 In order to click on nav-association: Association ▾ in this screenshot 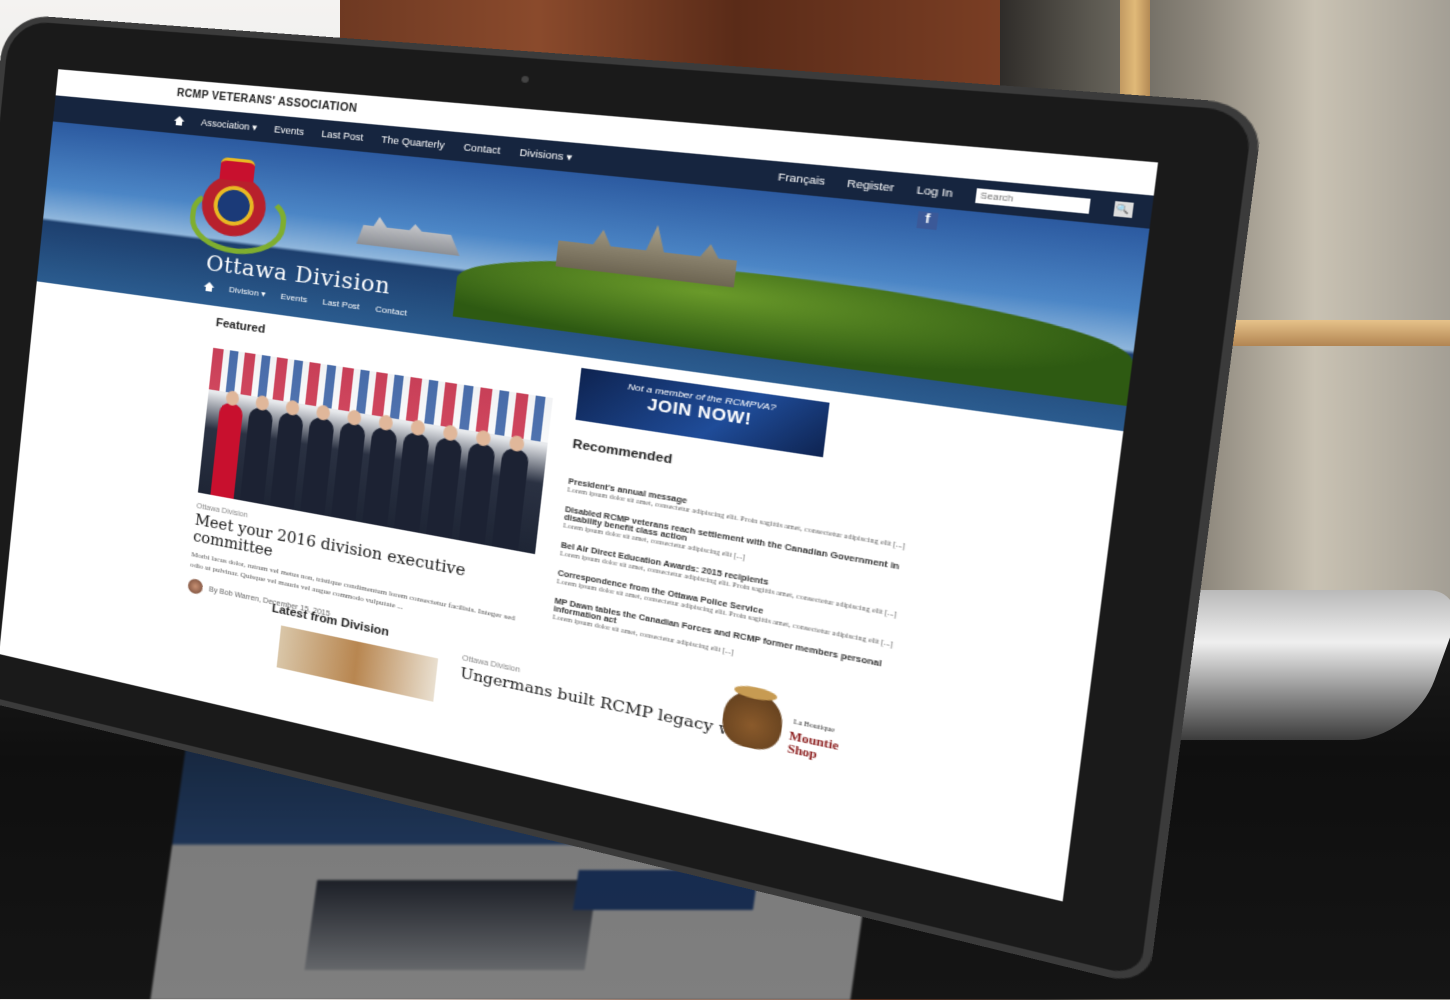, I will do `click(229, 125)`.